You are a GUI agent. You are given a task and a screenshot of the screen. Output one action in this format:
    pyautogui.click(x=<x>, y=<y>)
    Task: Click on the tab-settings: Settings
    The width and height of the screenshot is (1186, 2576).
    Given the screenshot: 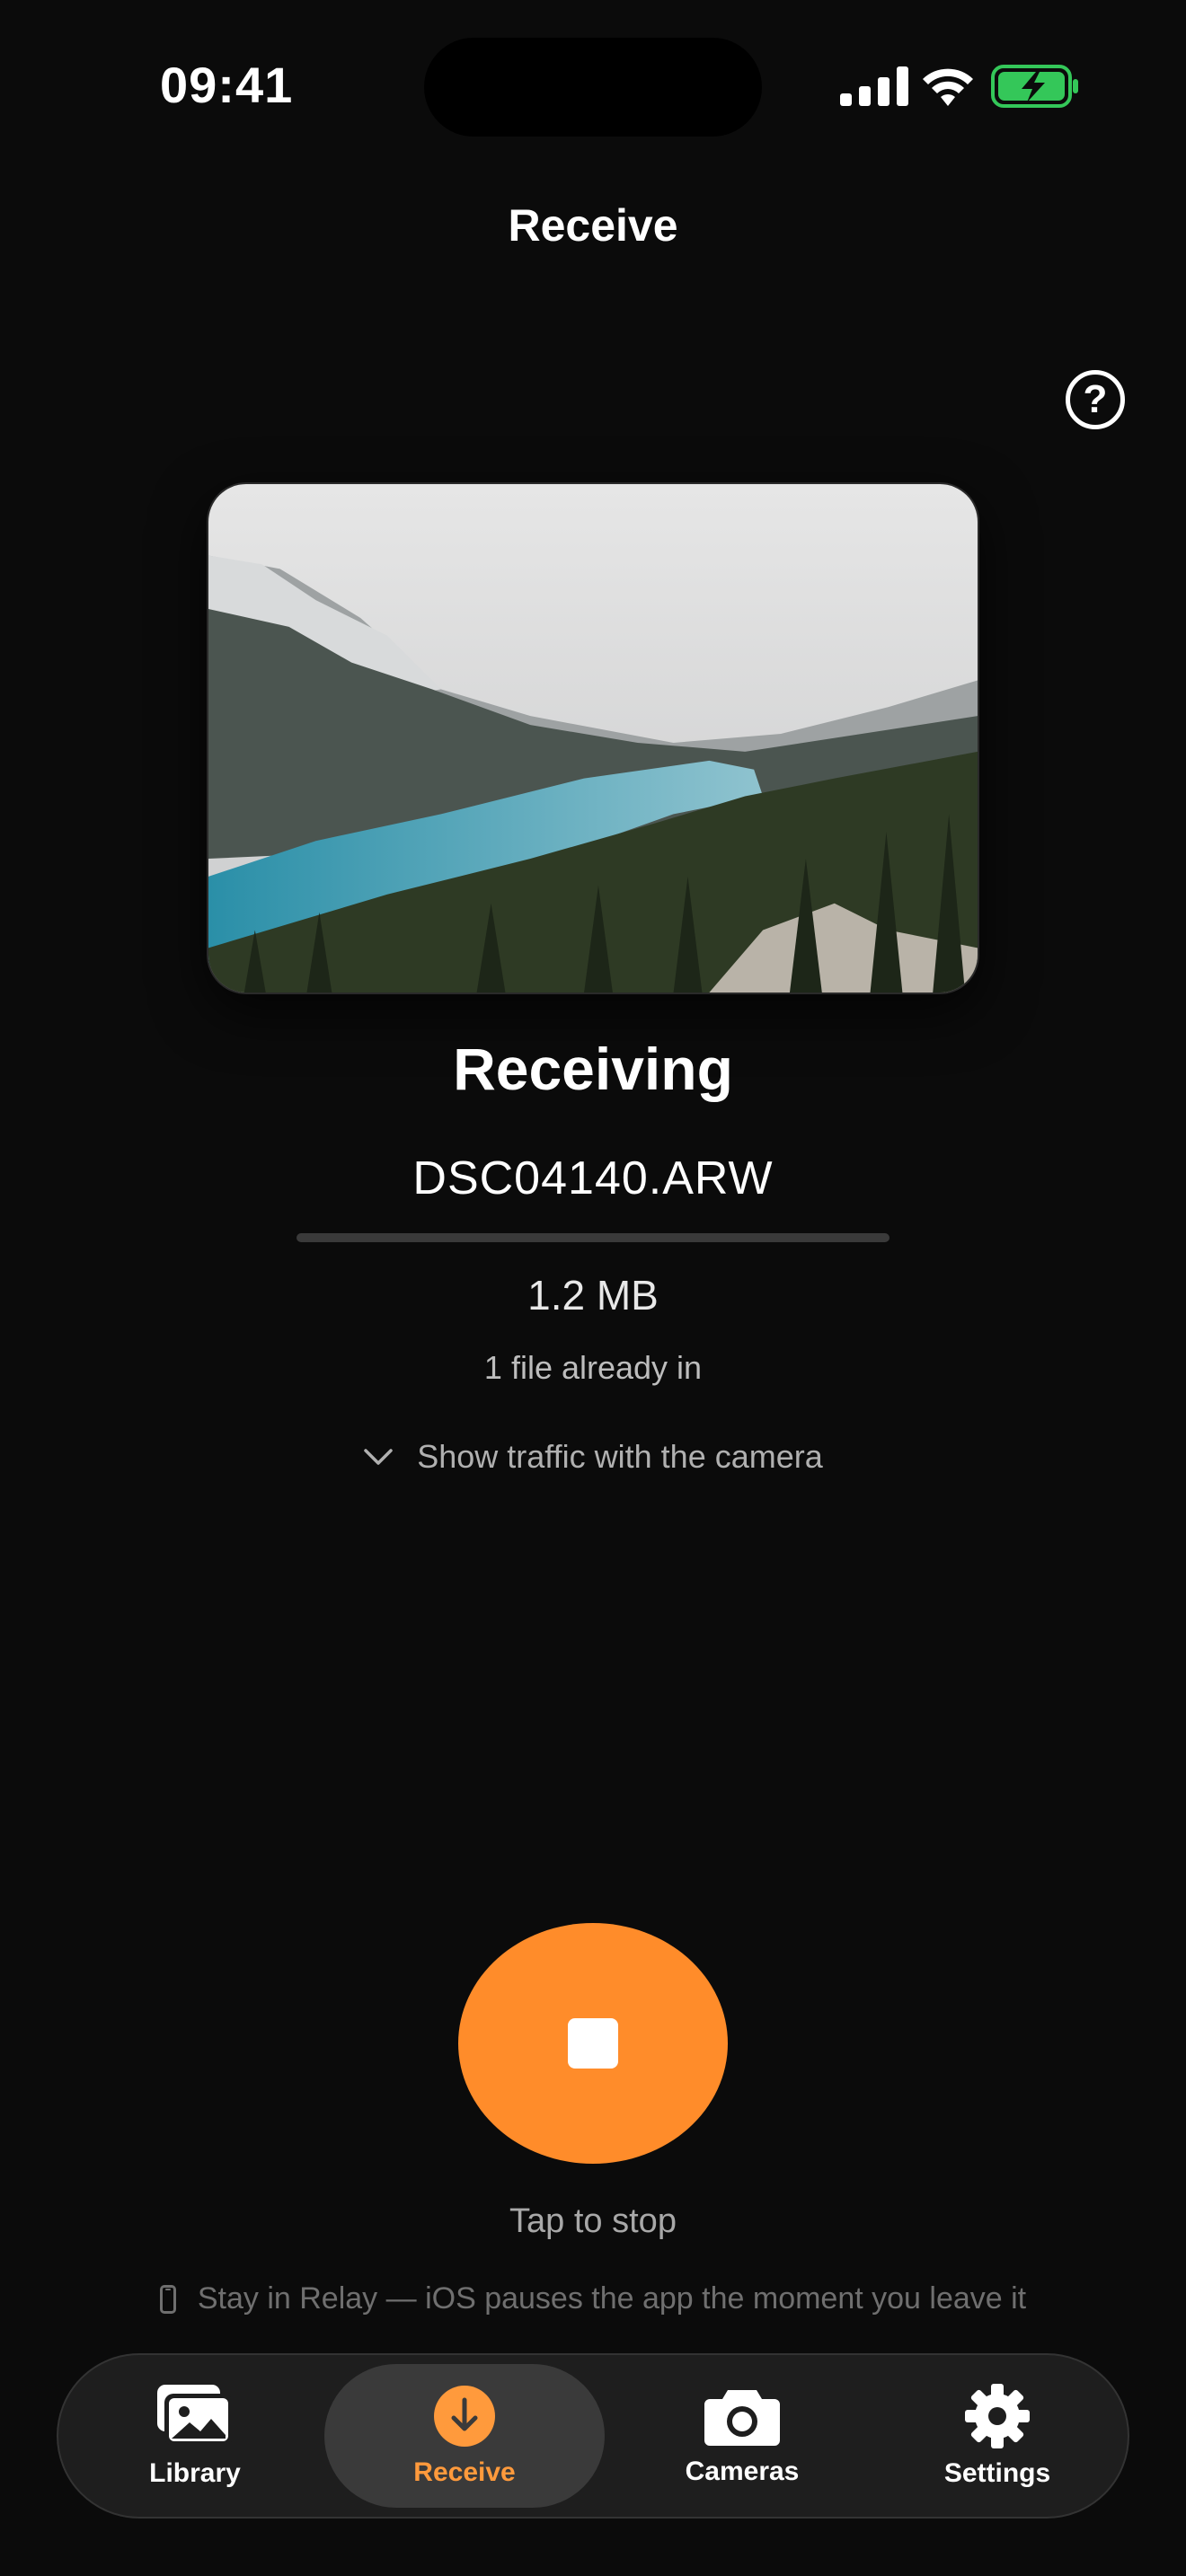 What is the action you would take?
    pyautogui.click(x=997, y=2436)
    